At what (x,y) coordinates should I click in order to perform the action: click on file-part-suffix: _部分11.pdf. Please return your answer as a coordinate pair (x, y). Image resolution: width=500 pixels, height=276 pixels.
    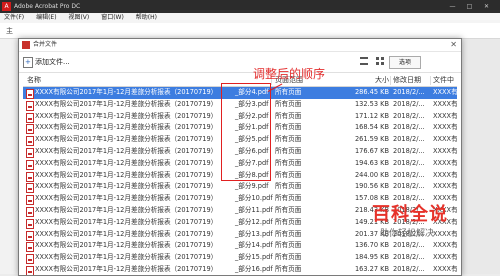
    Looking at the image, I should click on (254, 209).